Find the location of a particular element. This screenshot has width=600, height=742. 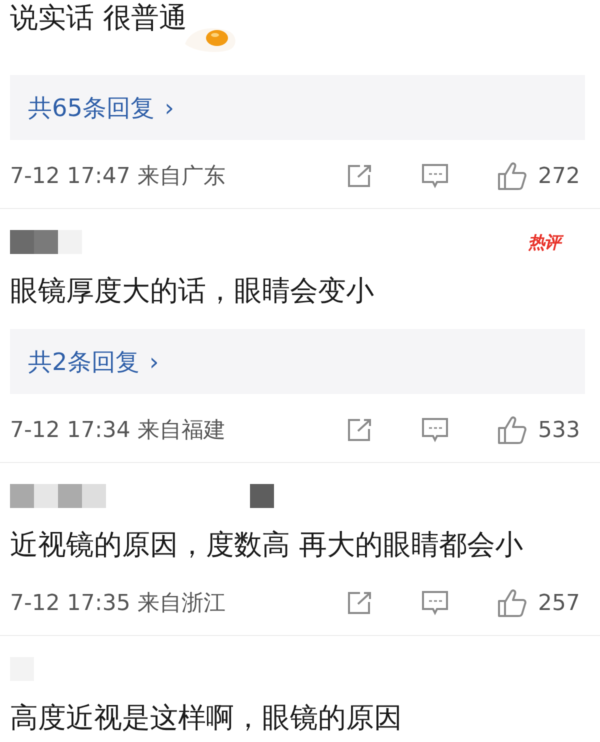

comment-time: 7-12 17:47 来自广东 is located at coordinates (118, 177).